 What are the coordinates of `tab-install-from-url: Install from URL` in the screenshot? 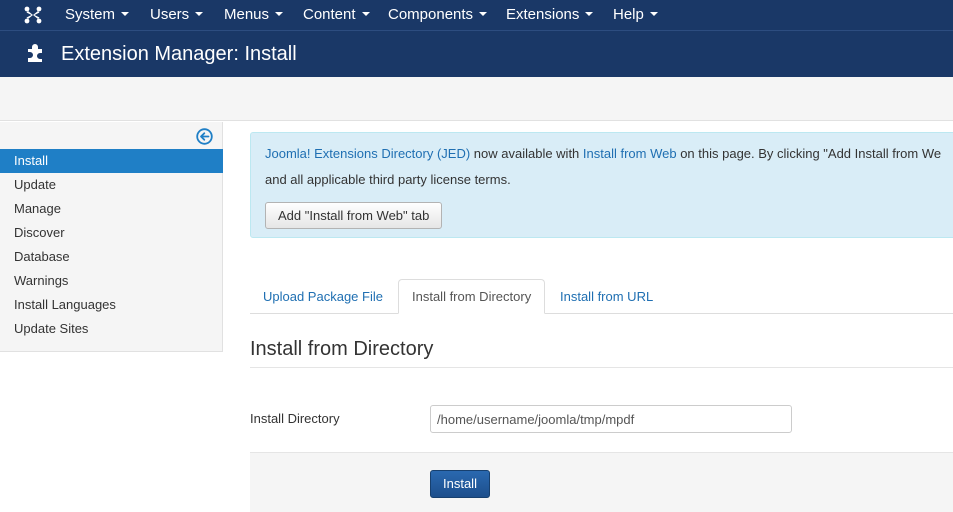 It's located at (606, 296).